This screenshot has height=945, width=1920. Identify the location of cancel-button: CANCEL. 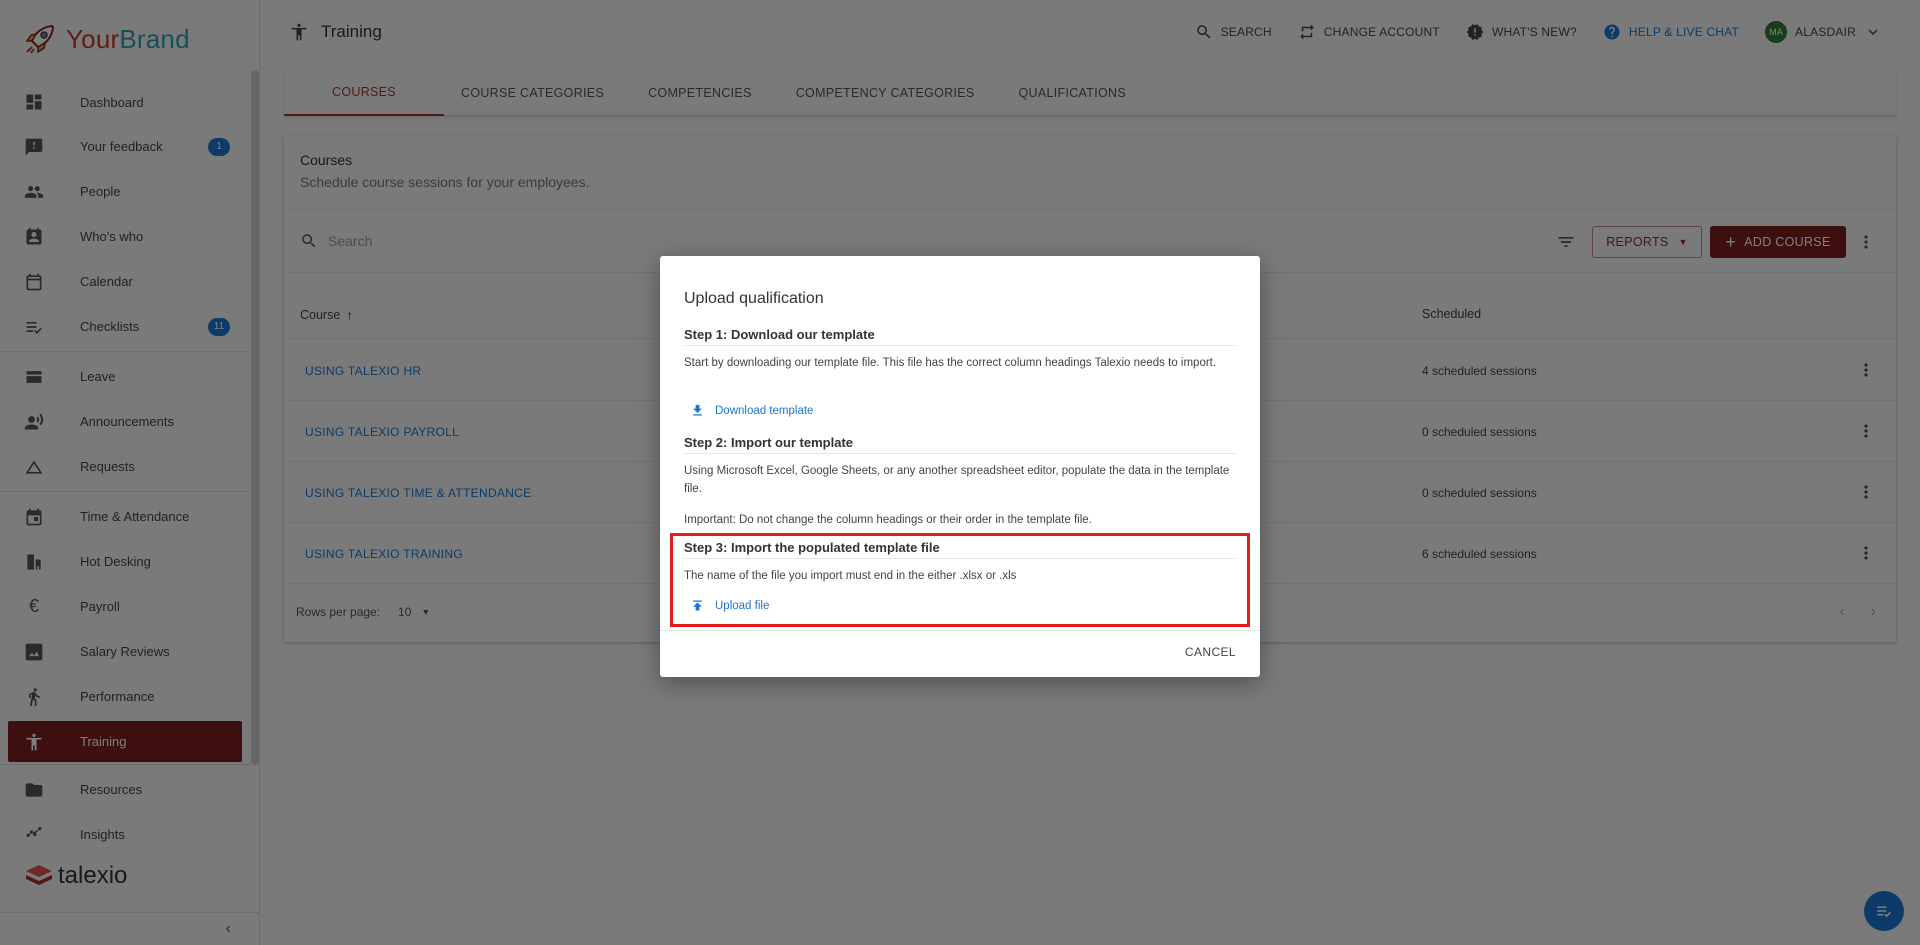
(1210, 652).